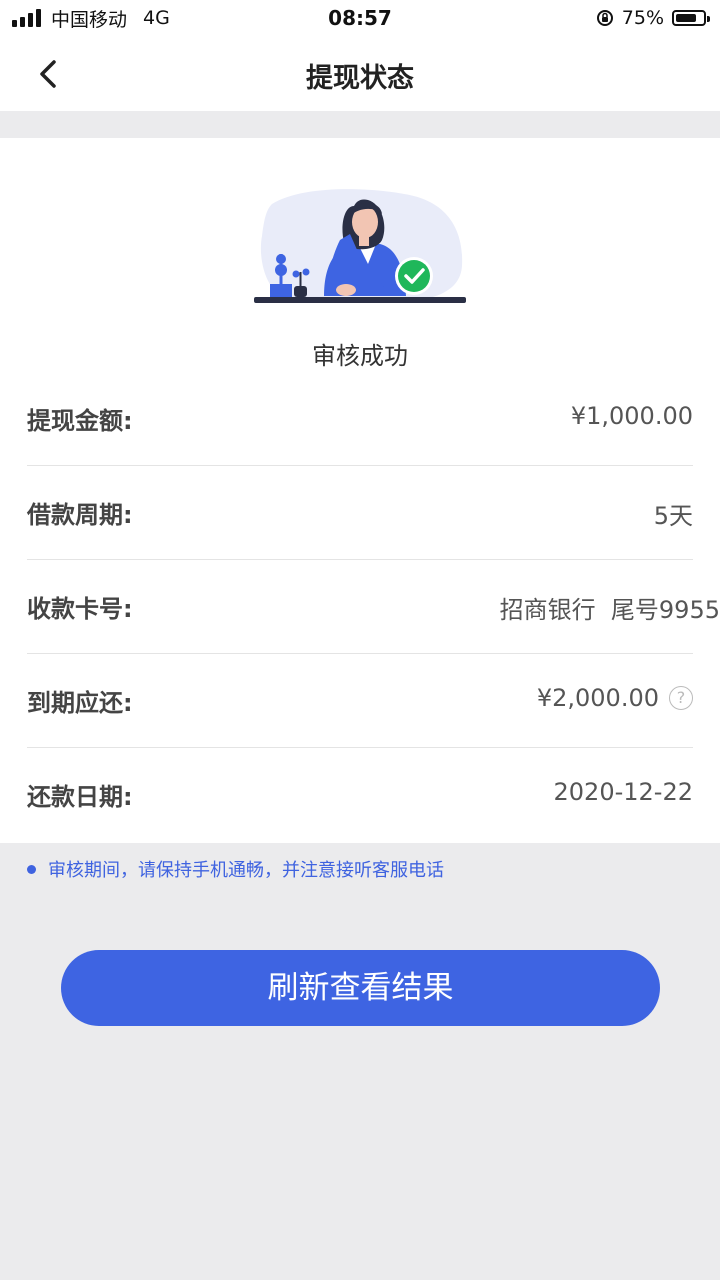  I want to click on detail-label: 借款周期:, so click(80, 515).